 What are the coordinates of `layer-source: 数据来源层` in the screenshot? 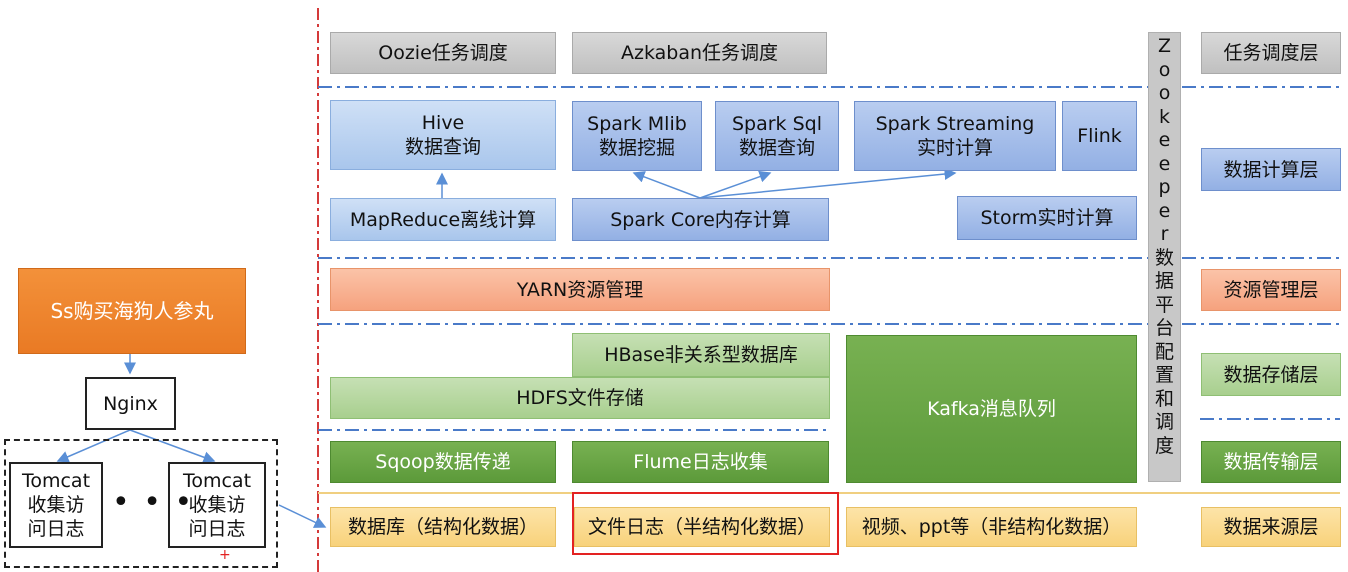 It's located at (1271, 527).